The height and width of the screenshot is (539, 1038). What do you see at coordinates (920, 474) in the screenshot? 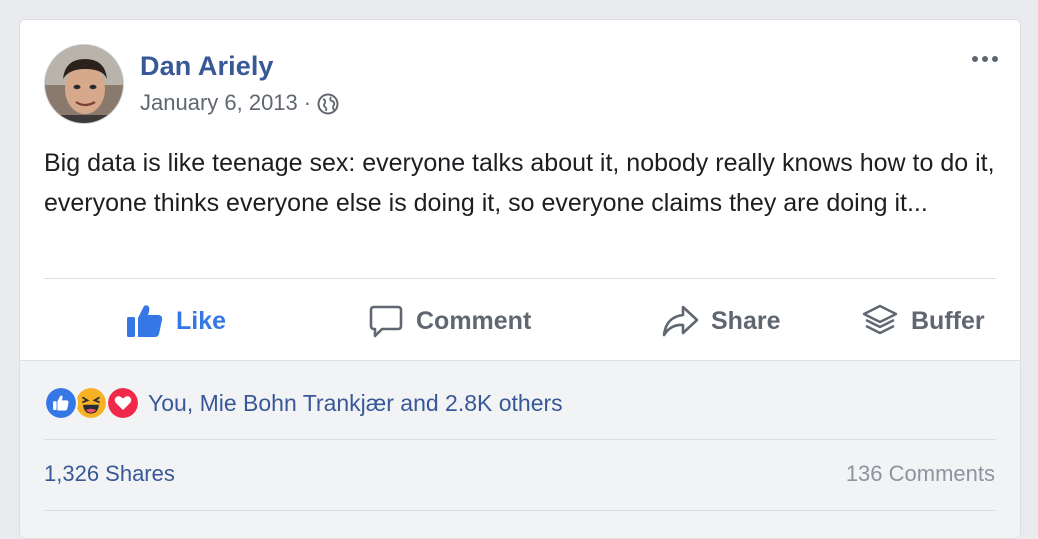
I see `comments-count: 136 Comments` at bounding box center [920, 474].